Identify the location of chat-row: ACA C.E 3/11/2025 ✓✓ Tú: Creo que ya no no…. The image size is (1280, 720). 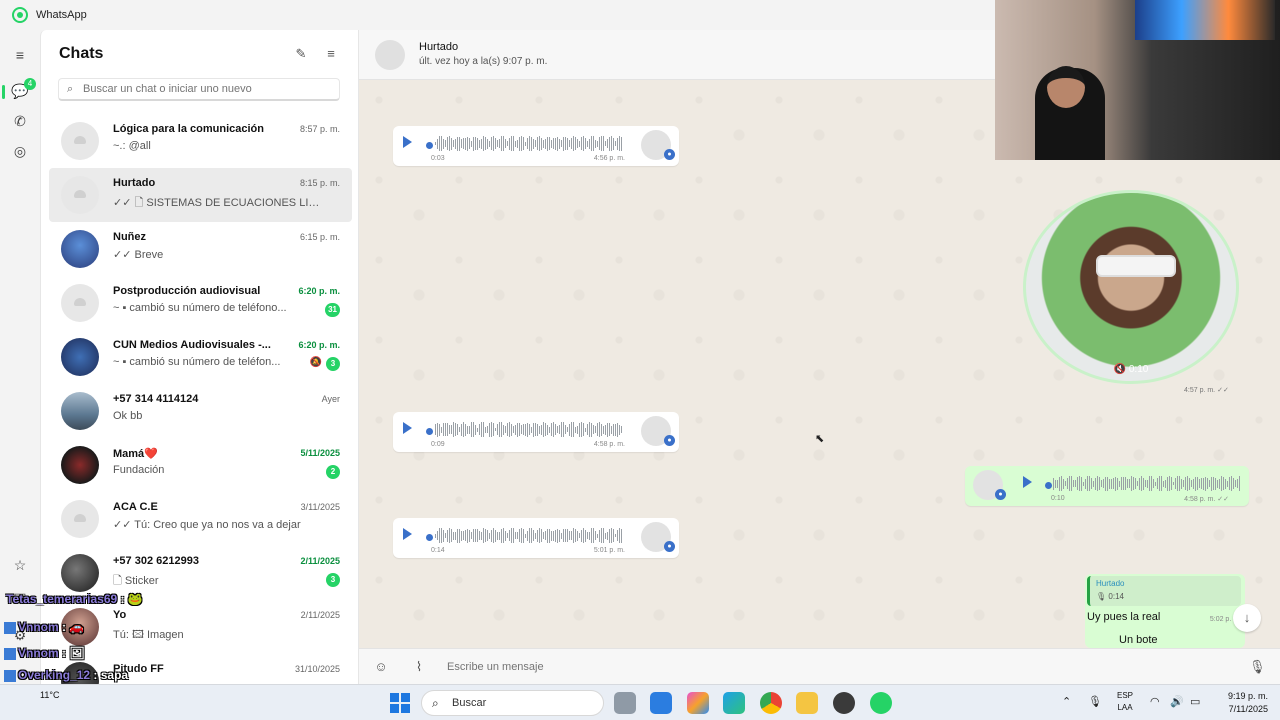
(200, 519).